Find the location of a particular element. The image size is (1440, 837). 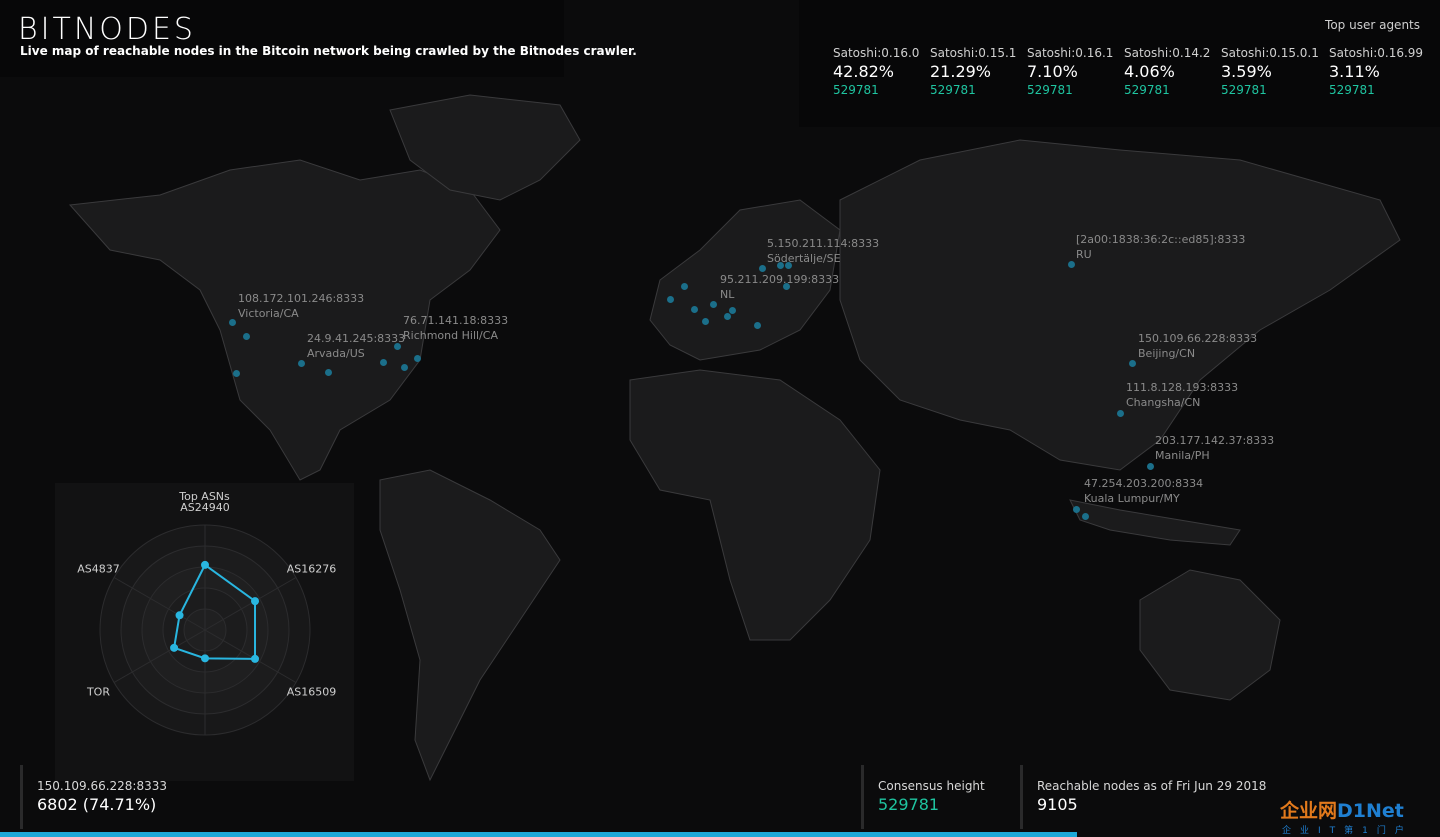

node-location: Arvada/US is located at coordinates (336, 353).